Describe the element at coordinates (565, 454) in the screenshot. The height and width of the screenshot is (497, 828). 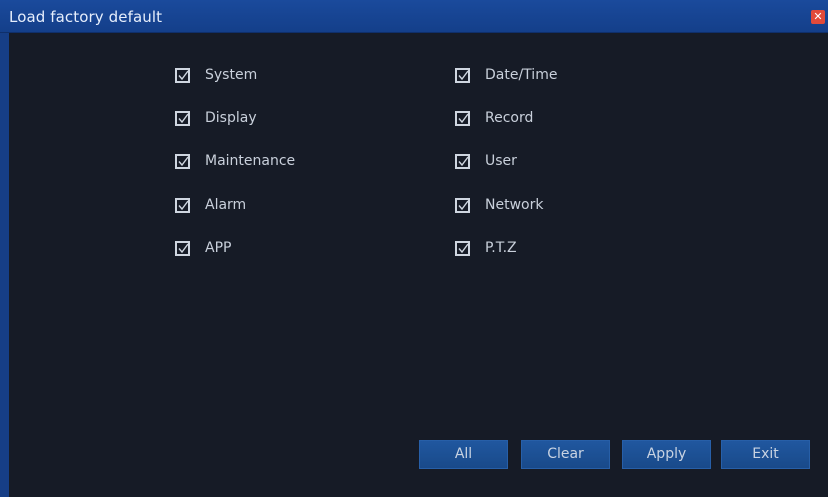
I see `clear-button: Clear` at that location.